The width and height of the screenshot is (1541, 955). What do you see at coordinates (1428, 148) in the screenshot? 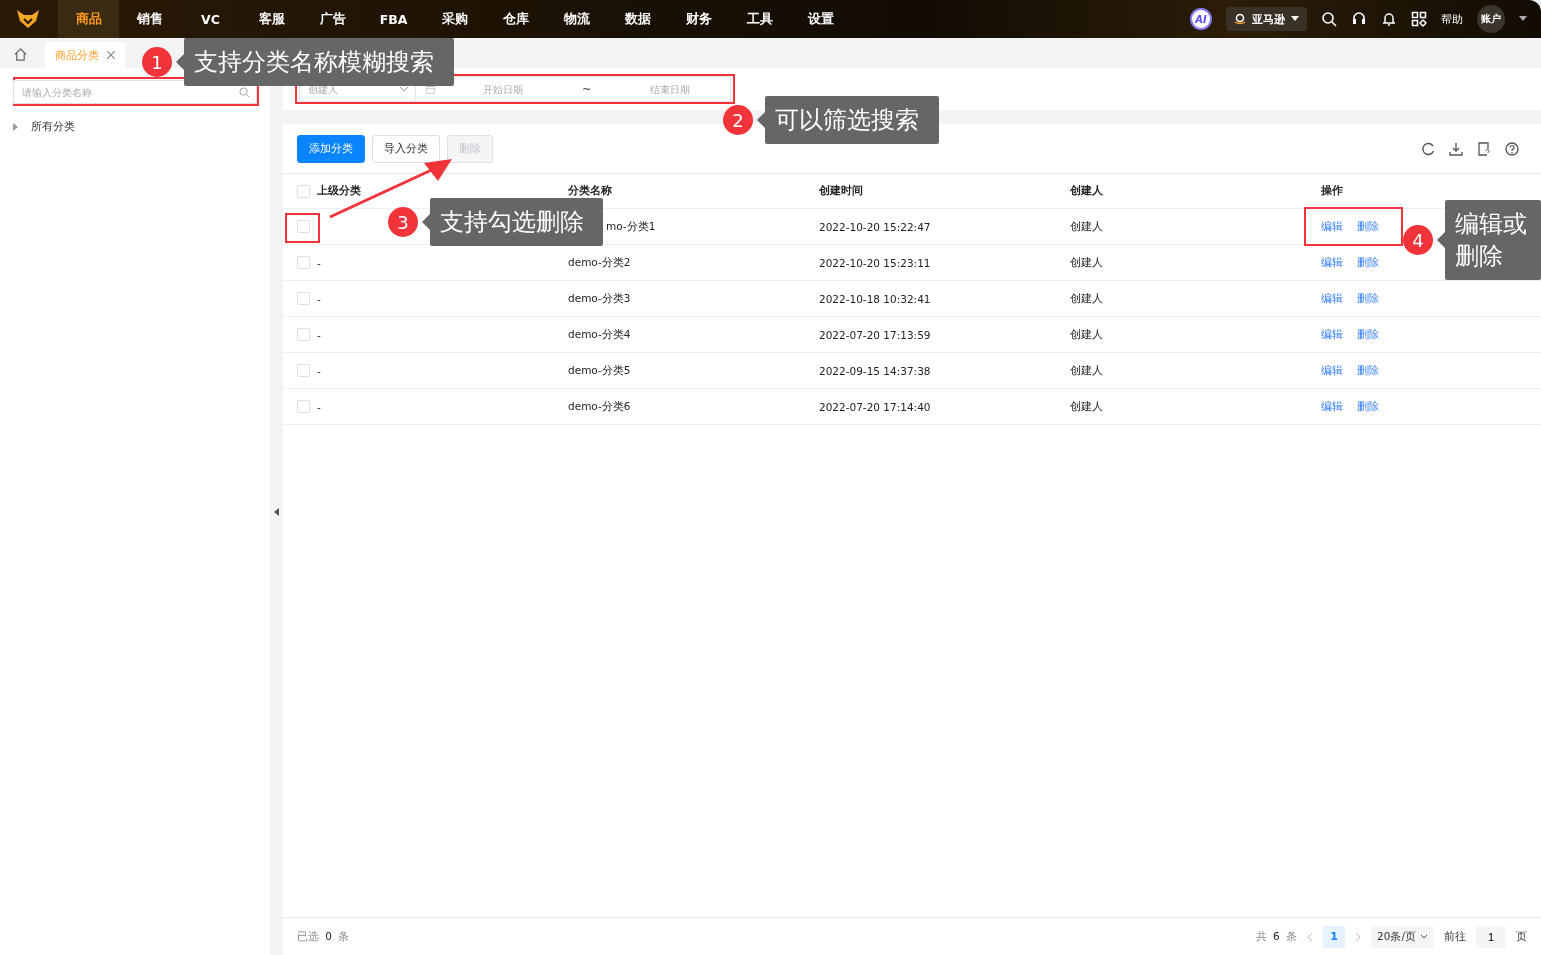
I see `refresh-icon` at bounding box center [1428, 148].